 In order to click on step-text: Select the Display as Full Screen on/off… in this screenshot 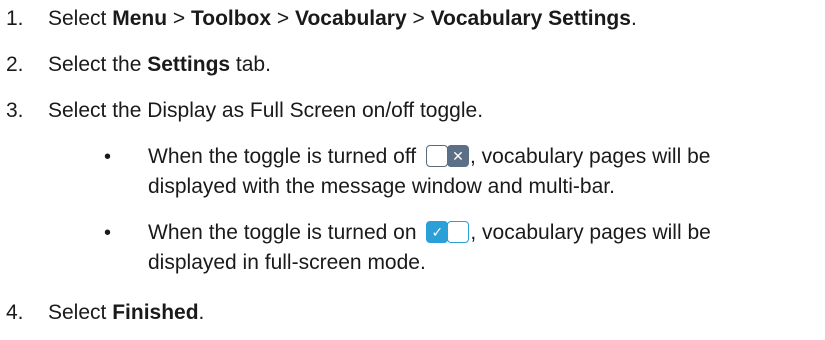, I will do `click(266, 110)`.